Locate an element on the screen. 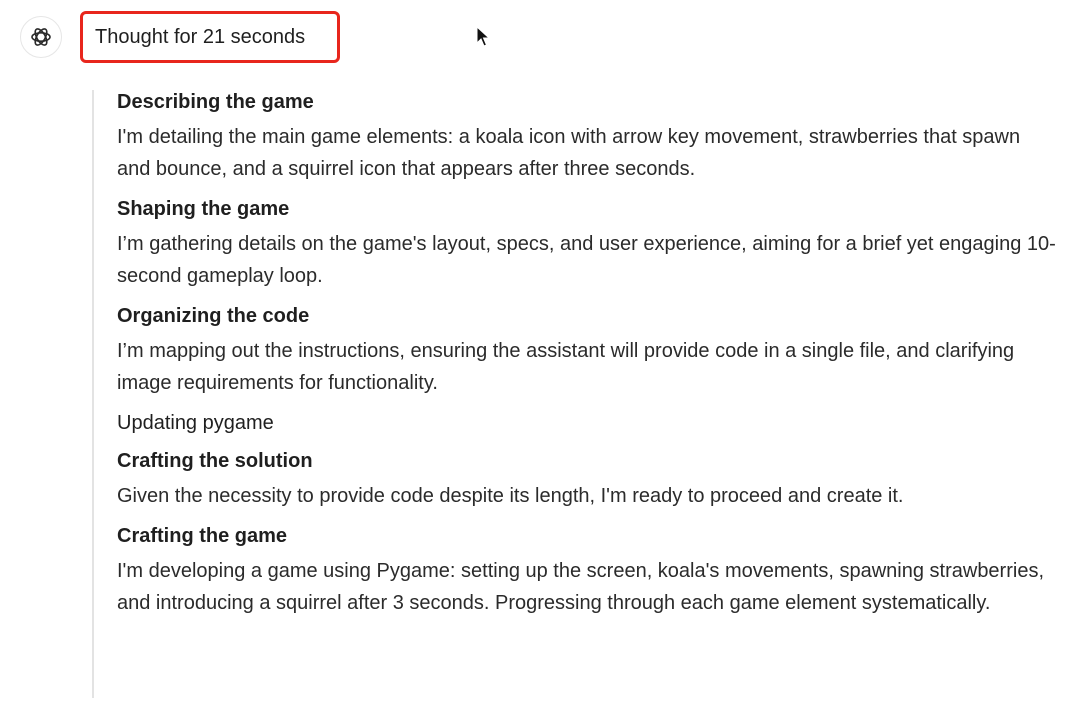 Image resolution: width=1080 pixels, height=710 pixels. step-title: Organizing the code is located at coordinates (213, 316).